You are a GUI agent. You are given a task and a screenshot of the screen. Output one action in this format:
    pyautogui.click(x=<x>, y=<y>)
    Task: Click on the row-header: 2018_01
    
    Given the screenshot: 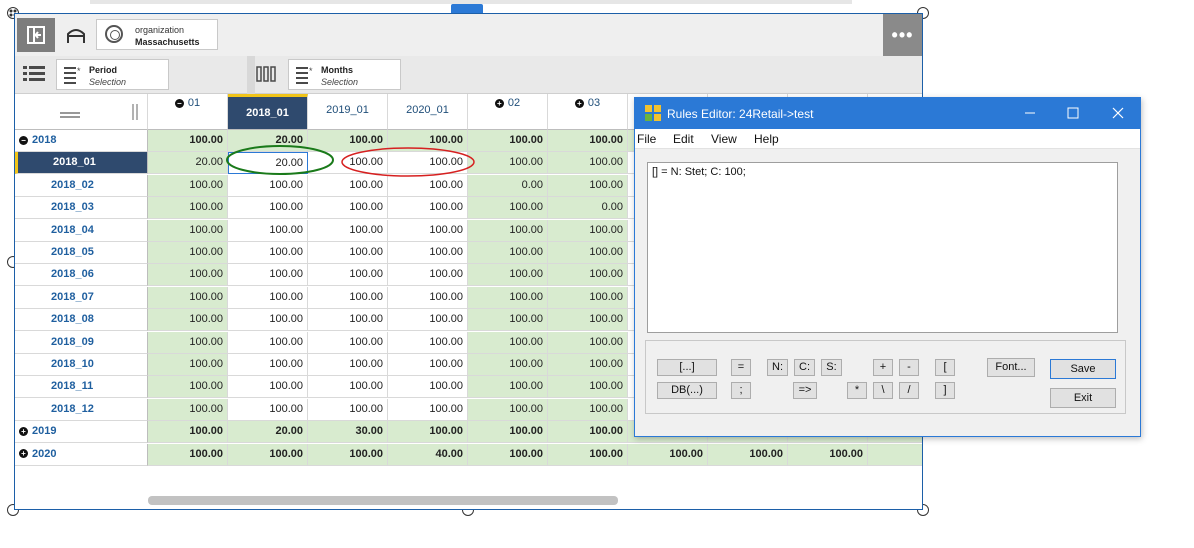 What is the action you would take?
    pyautogui.click(x=81, y=163)
    